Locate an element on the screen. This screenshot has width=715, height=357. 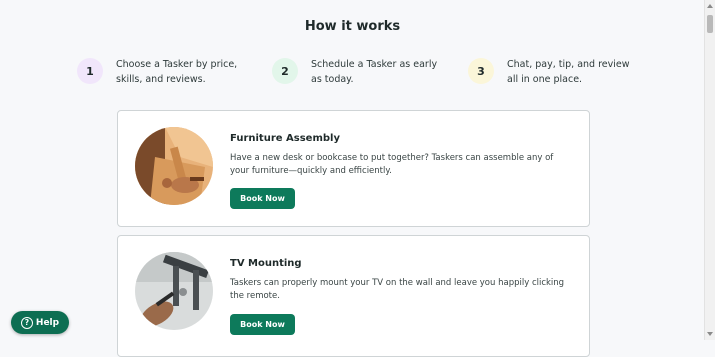
step-number-badge: 1 is located at coordinates (90, 71).